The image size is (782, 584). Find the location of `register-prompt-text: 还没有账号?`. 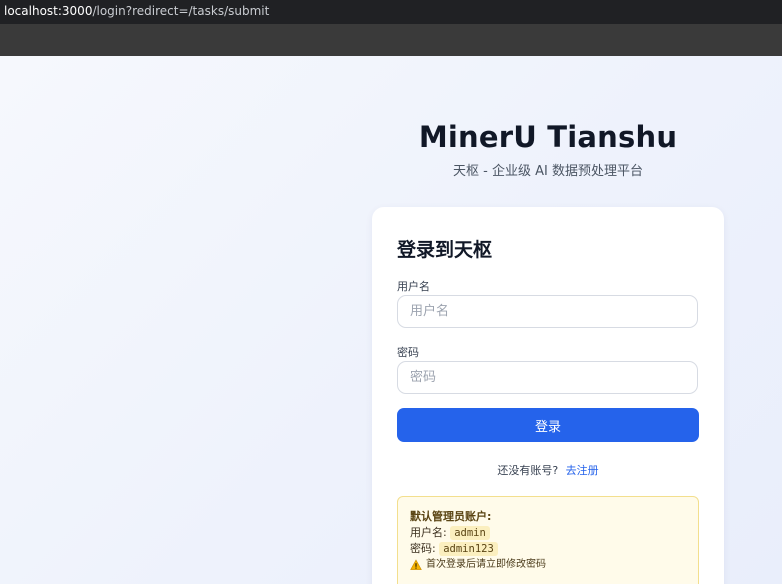

register-prompt-text: 还没有账号? is located at coordinates (528, 470).